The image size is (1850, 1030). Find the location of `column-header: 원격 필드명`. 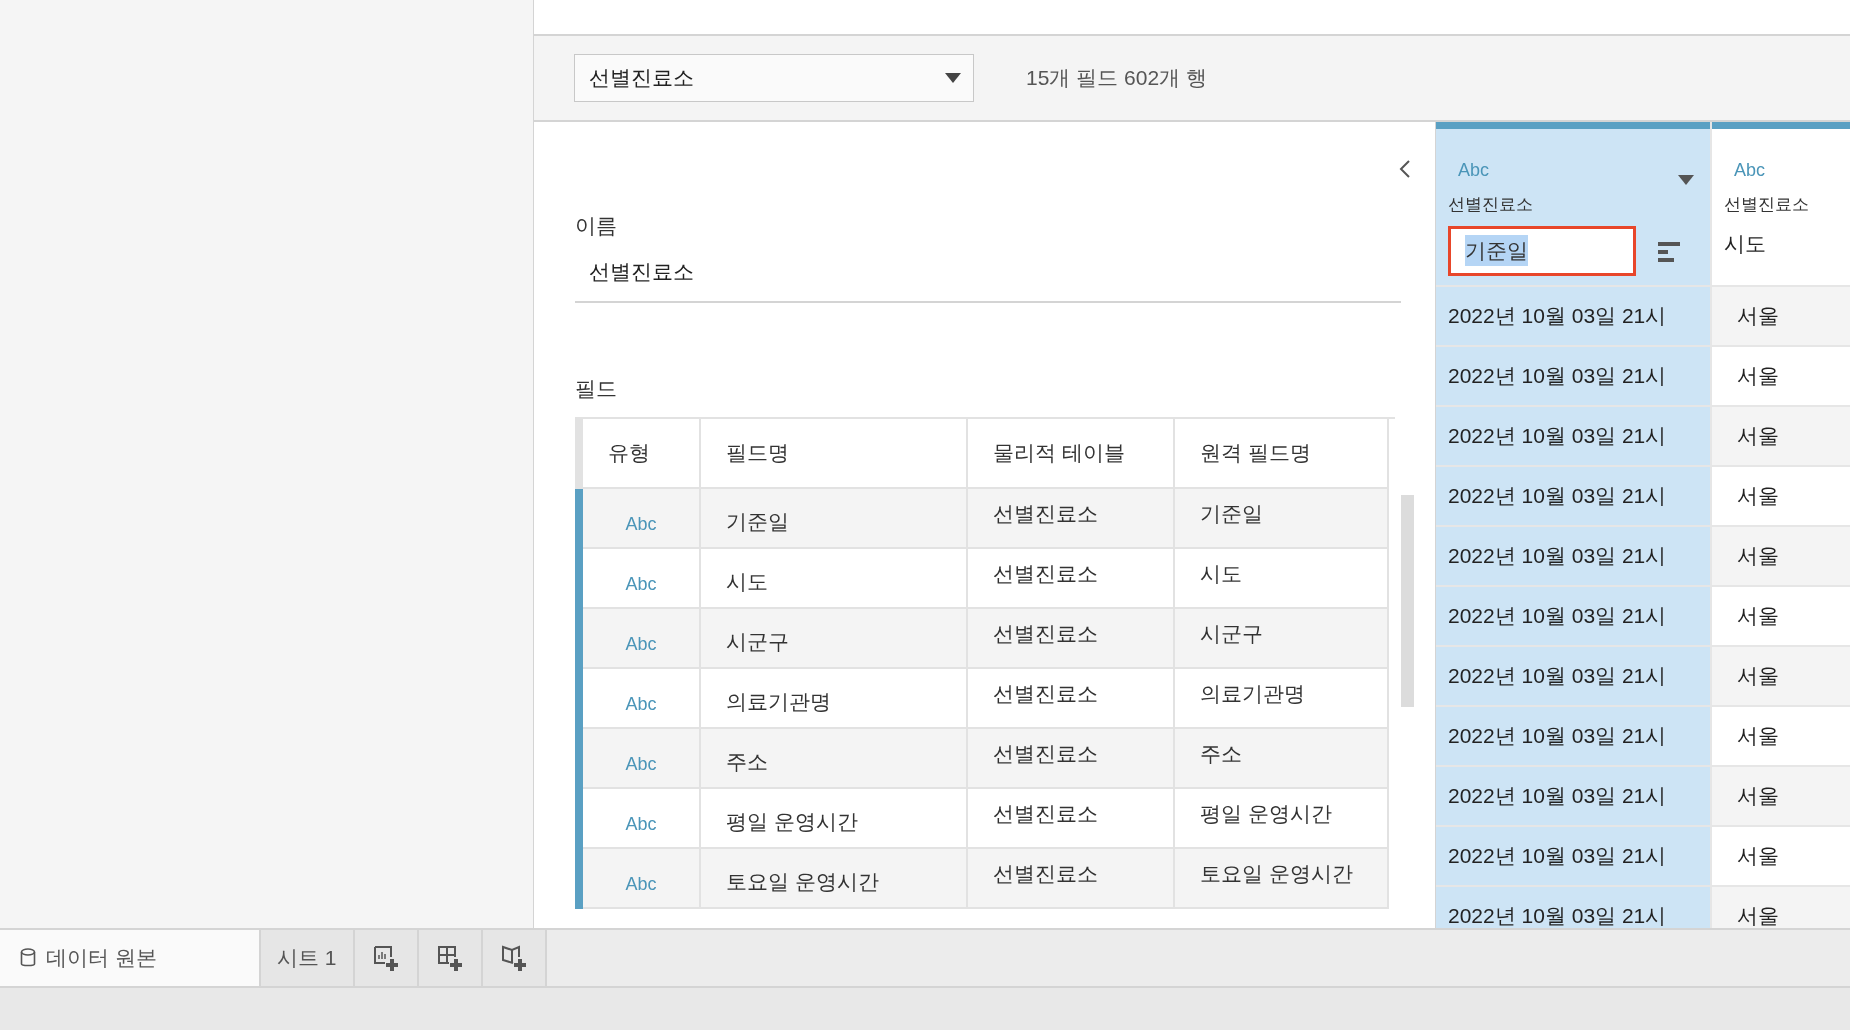

column-header: 원격 필드명 is located at coordinates (1282, 453).